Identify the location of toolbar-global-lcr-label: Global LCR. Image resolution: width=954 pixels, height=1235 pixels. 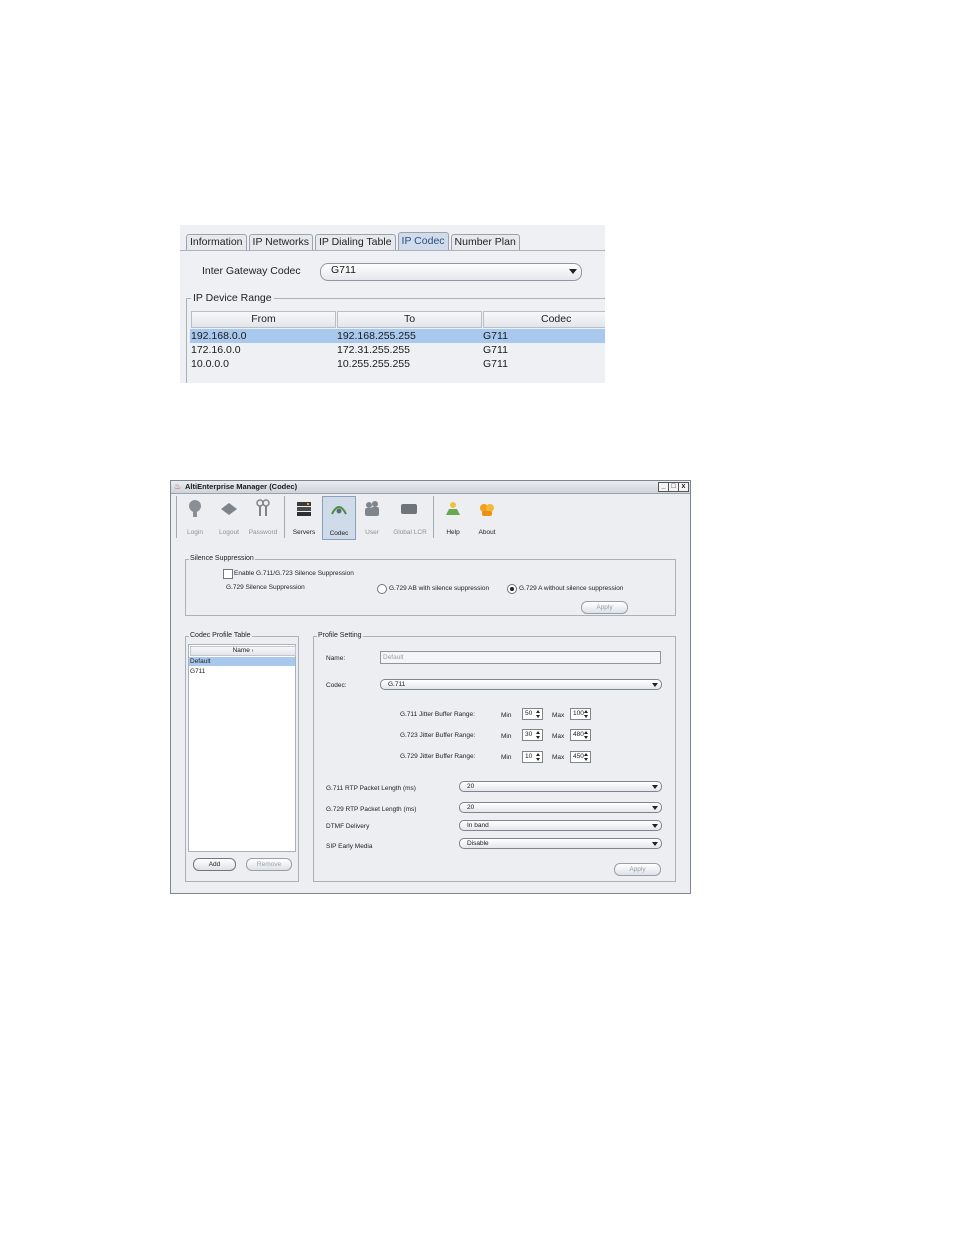
(410, 532).